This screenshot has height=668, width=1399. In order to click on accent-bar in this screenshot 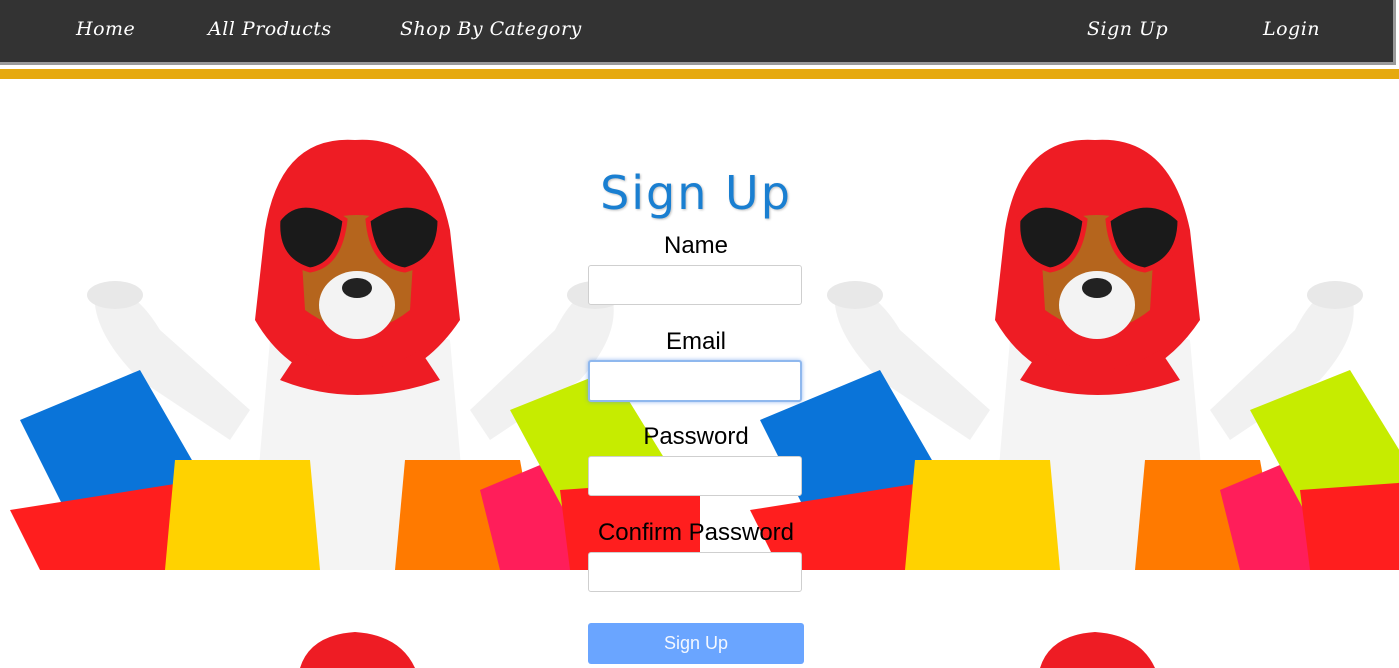, I will do `click(699, 74)`.